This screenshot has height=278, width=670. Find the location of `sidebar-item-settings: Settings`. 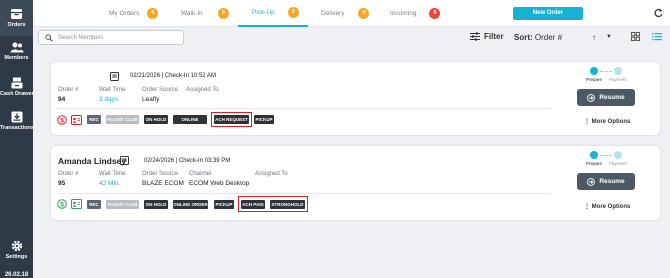

sidebar-item-settings: Settings is located at coordinates (16, 250).